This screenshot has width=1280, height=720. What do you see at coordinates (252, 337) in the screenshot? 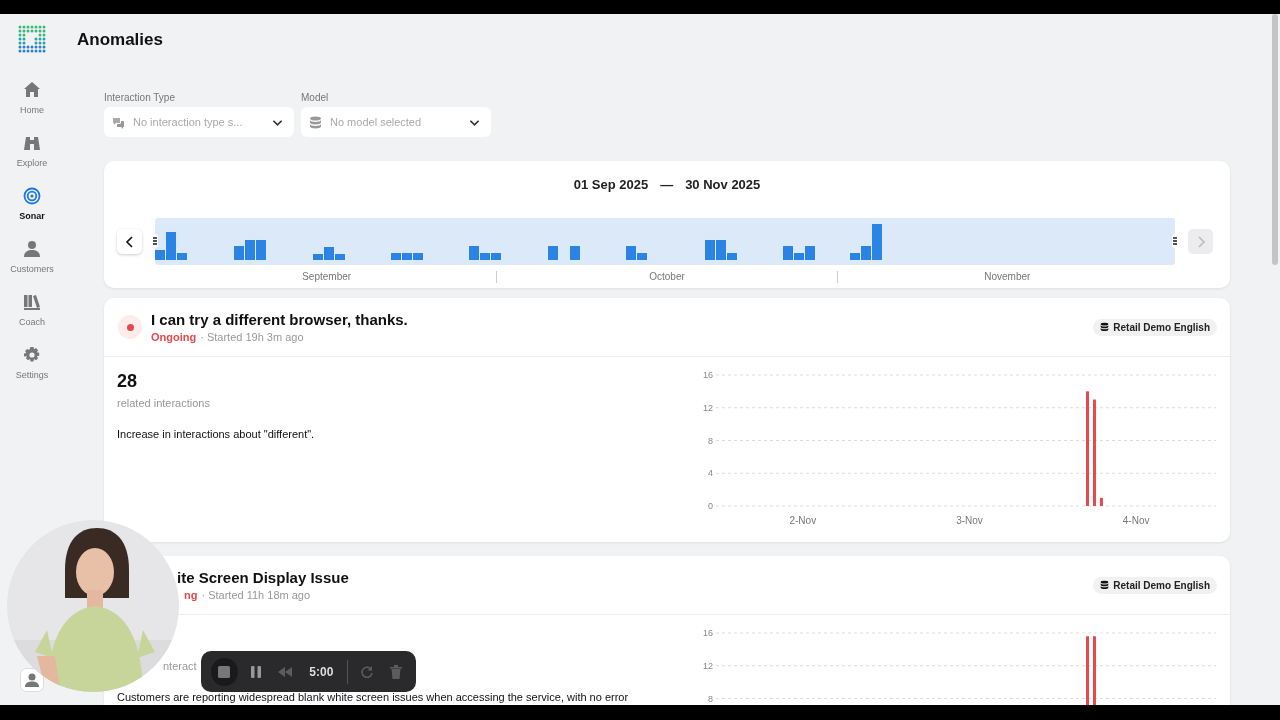
I see `started-time: · Started 19h 3m ago` at bounding box center [252, 337].